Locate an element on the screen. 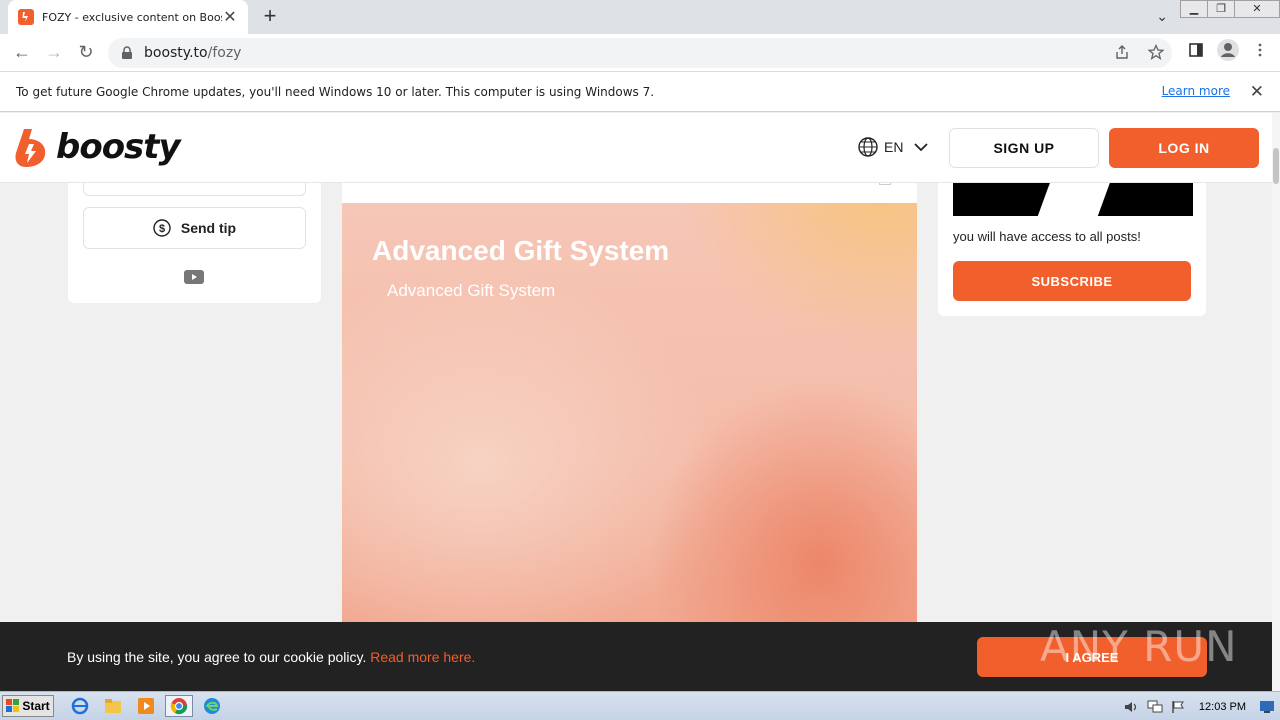  window-controls: ▁ ❐ ✕ is located at coordinates (1230, 9).